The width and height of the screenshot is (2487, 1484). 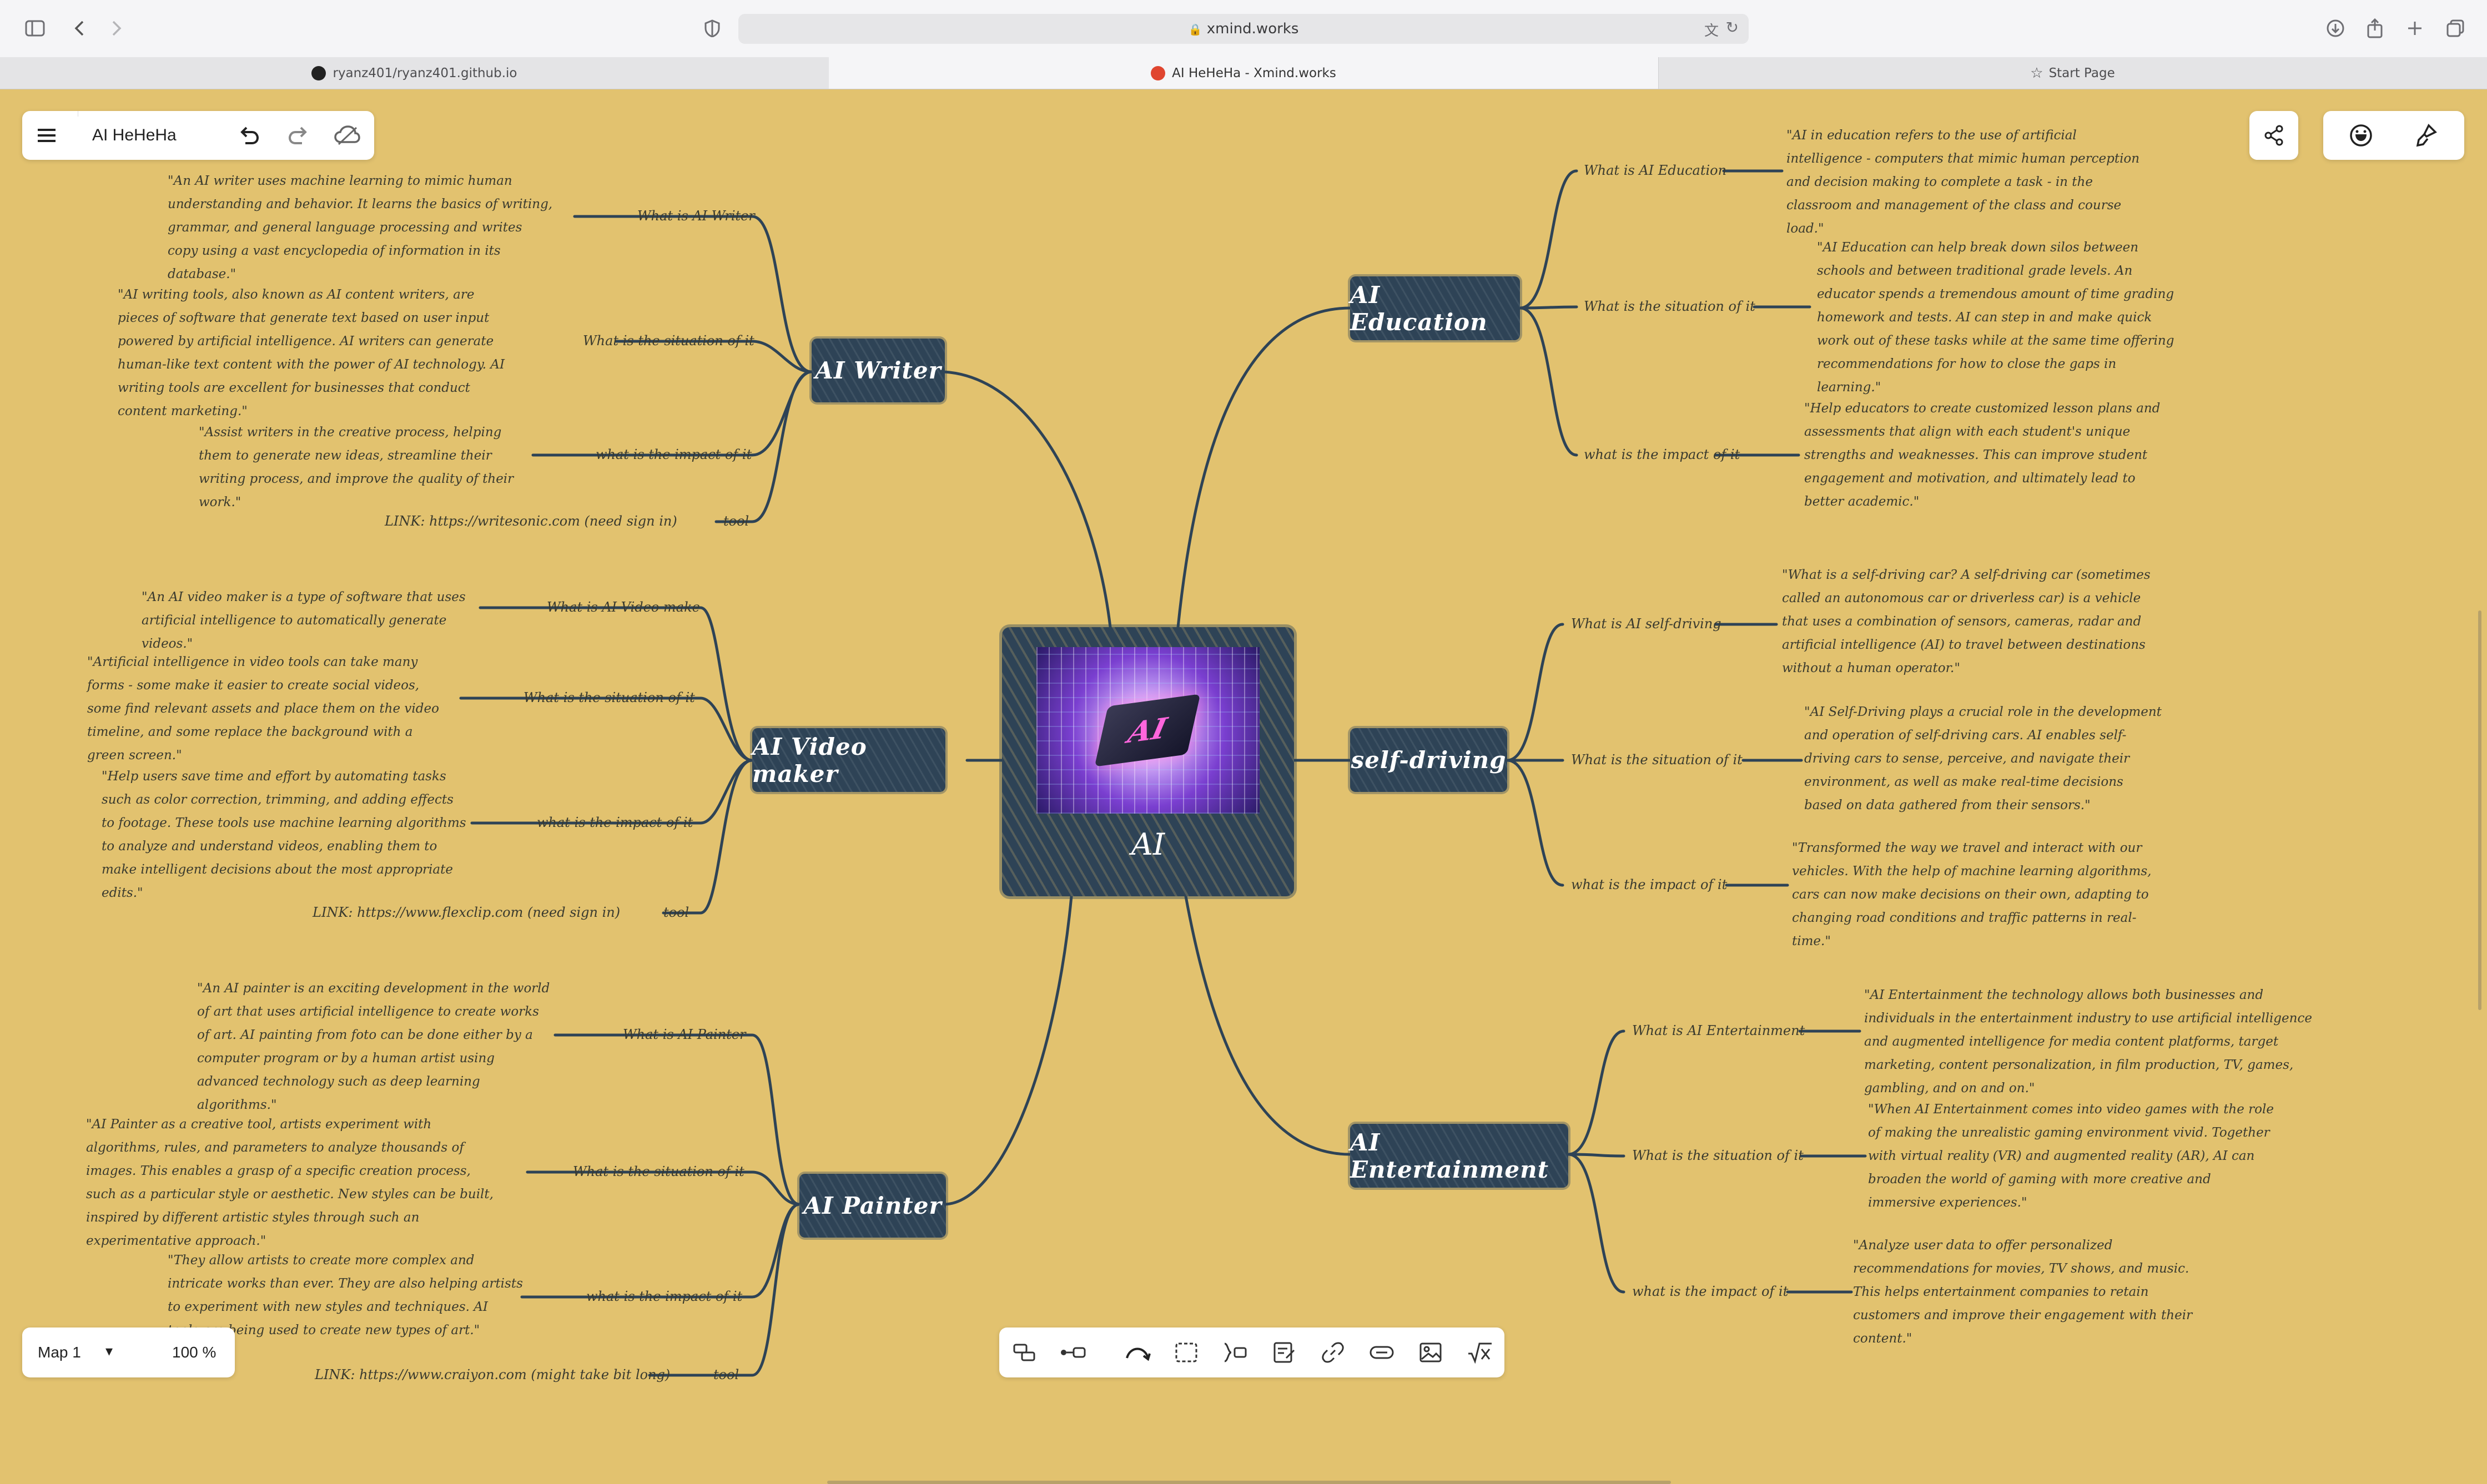 I want to click on branch-ai-entertainment: AI Entertainment, so click(x=1459, y=1156).